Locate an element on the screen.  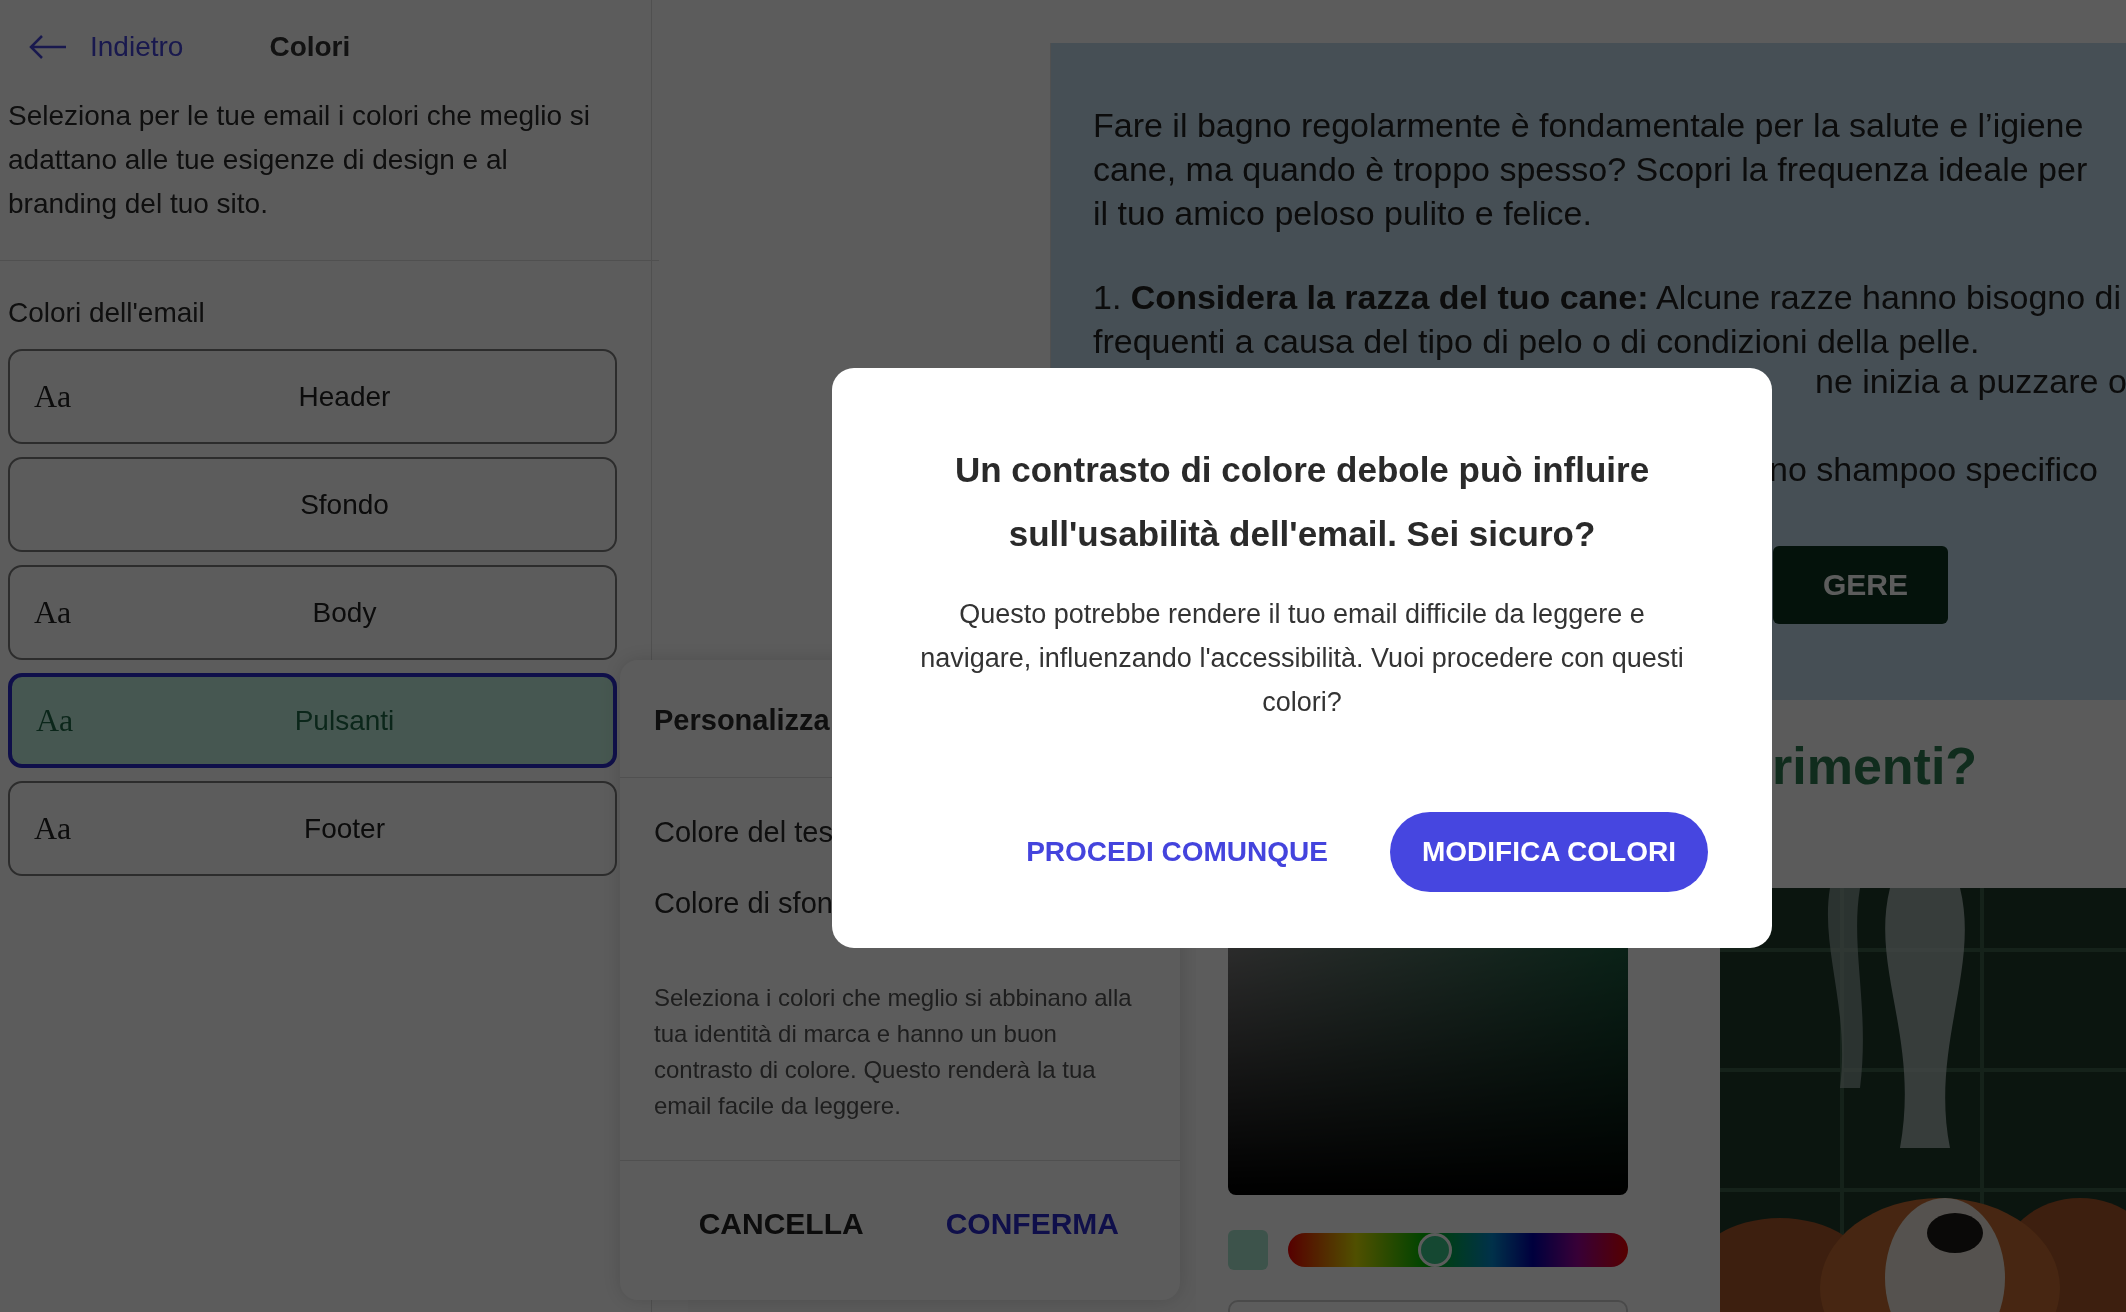
color-item: Sfondo is located at coordinates (312, 504).